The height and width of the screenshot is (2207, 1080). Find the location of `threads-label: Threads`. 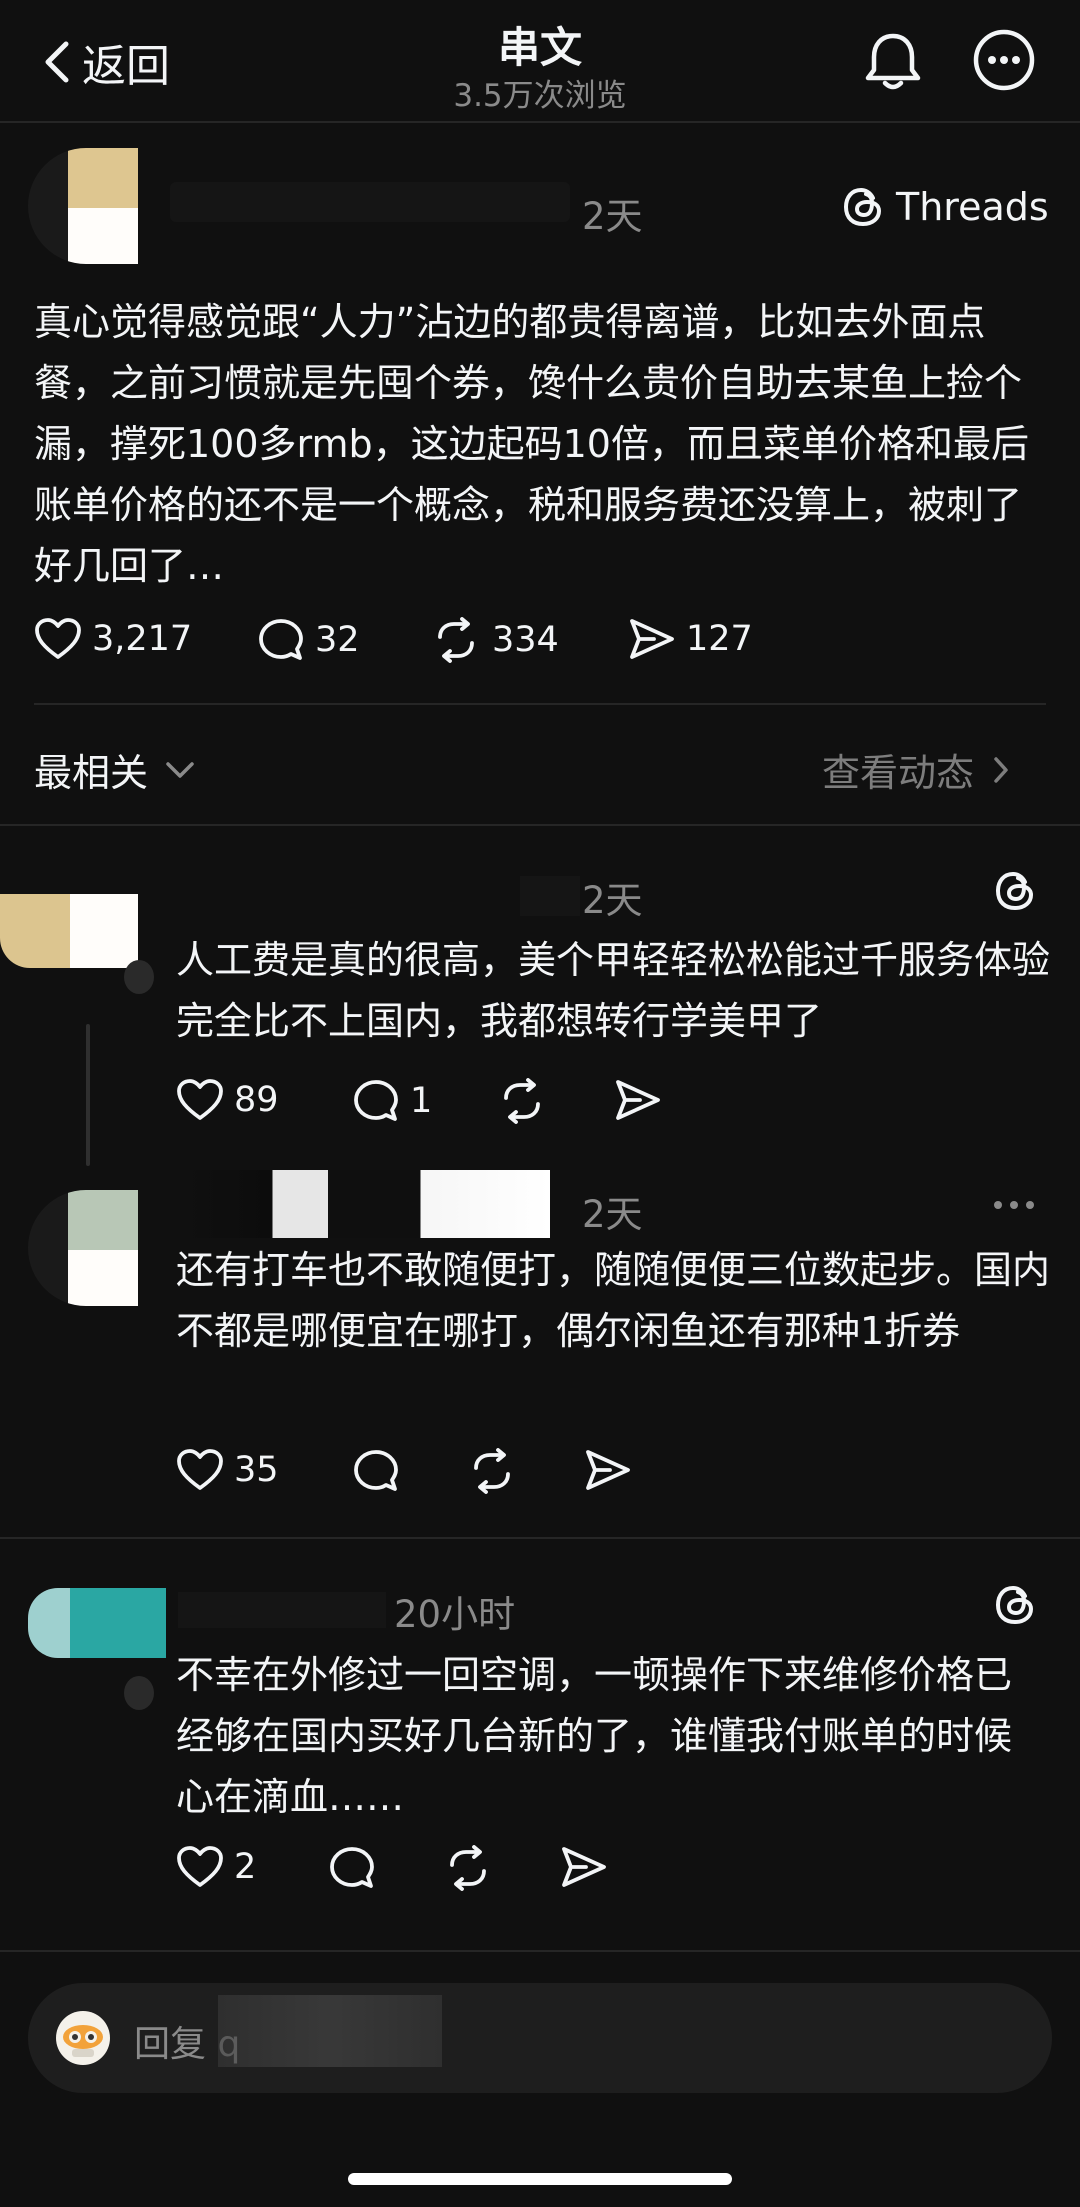

threads-label: Threads is located at coordinates (972, 207).